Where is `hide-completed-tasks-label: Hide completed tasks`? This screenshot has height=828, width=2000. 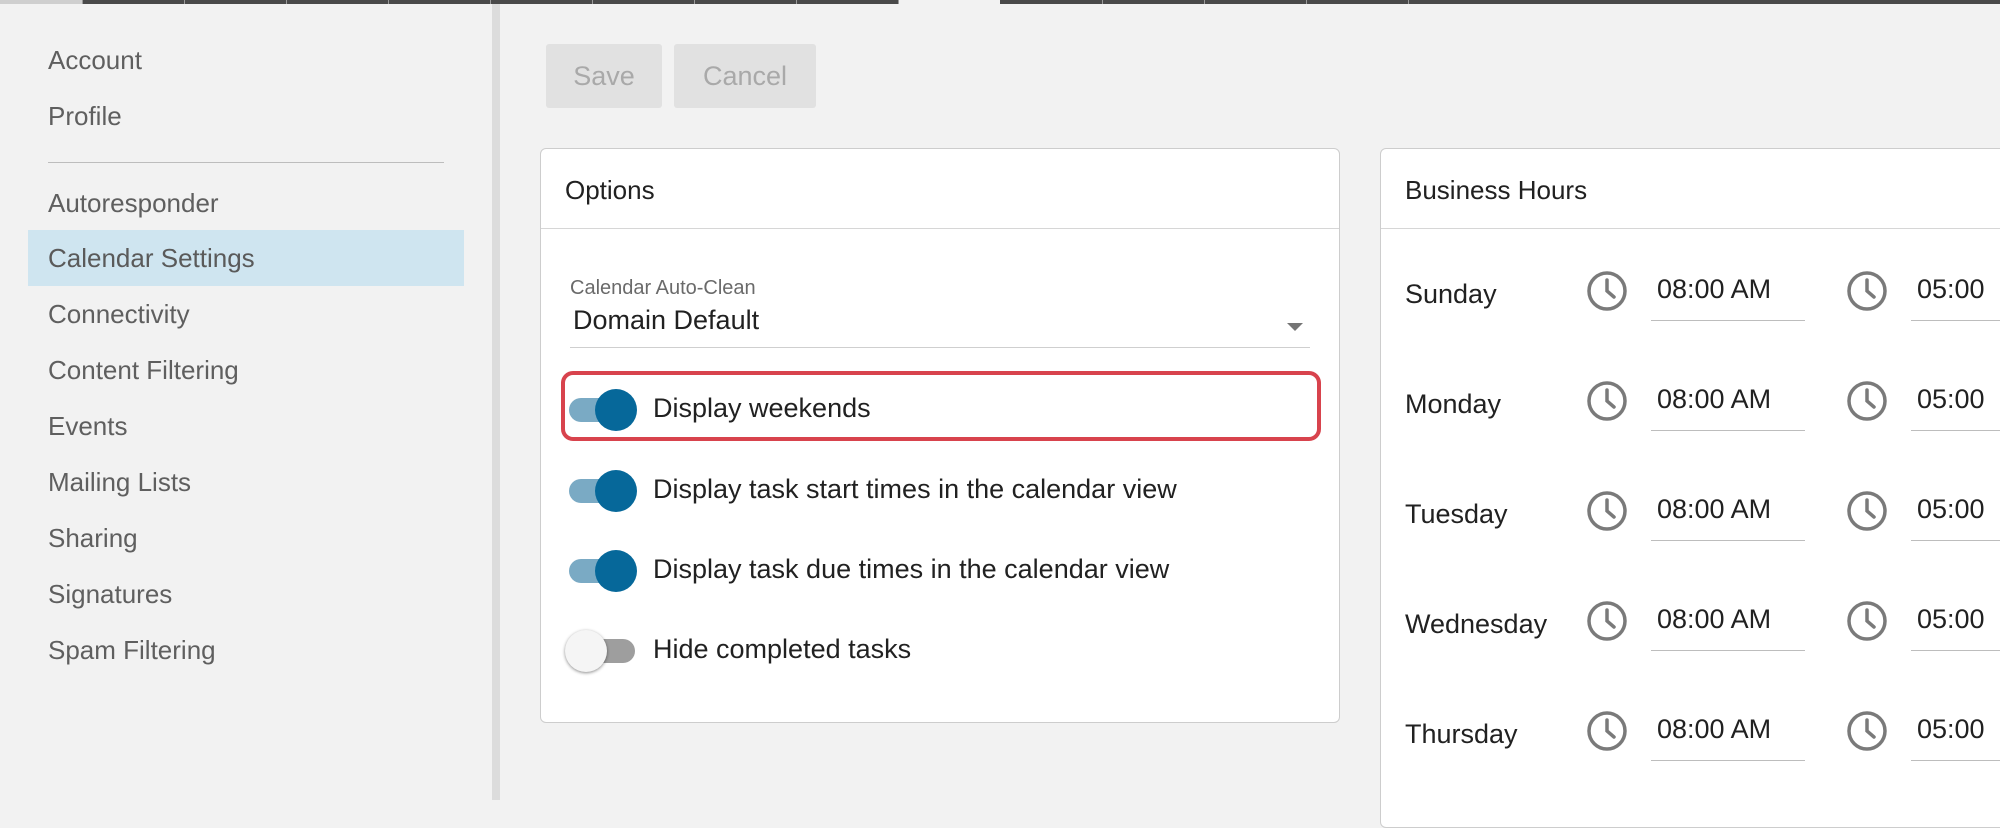 hide-completed-tasks-label: Hide completed tasks is located at coordinates (782, 649).